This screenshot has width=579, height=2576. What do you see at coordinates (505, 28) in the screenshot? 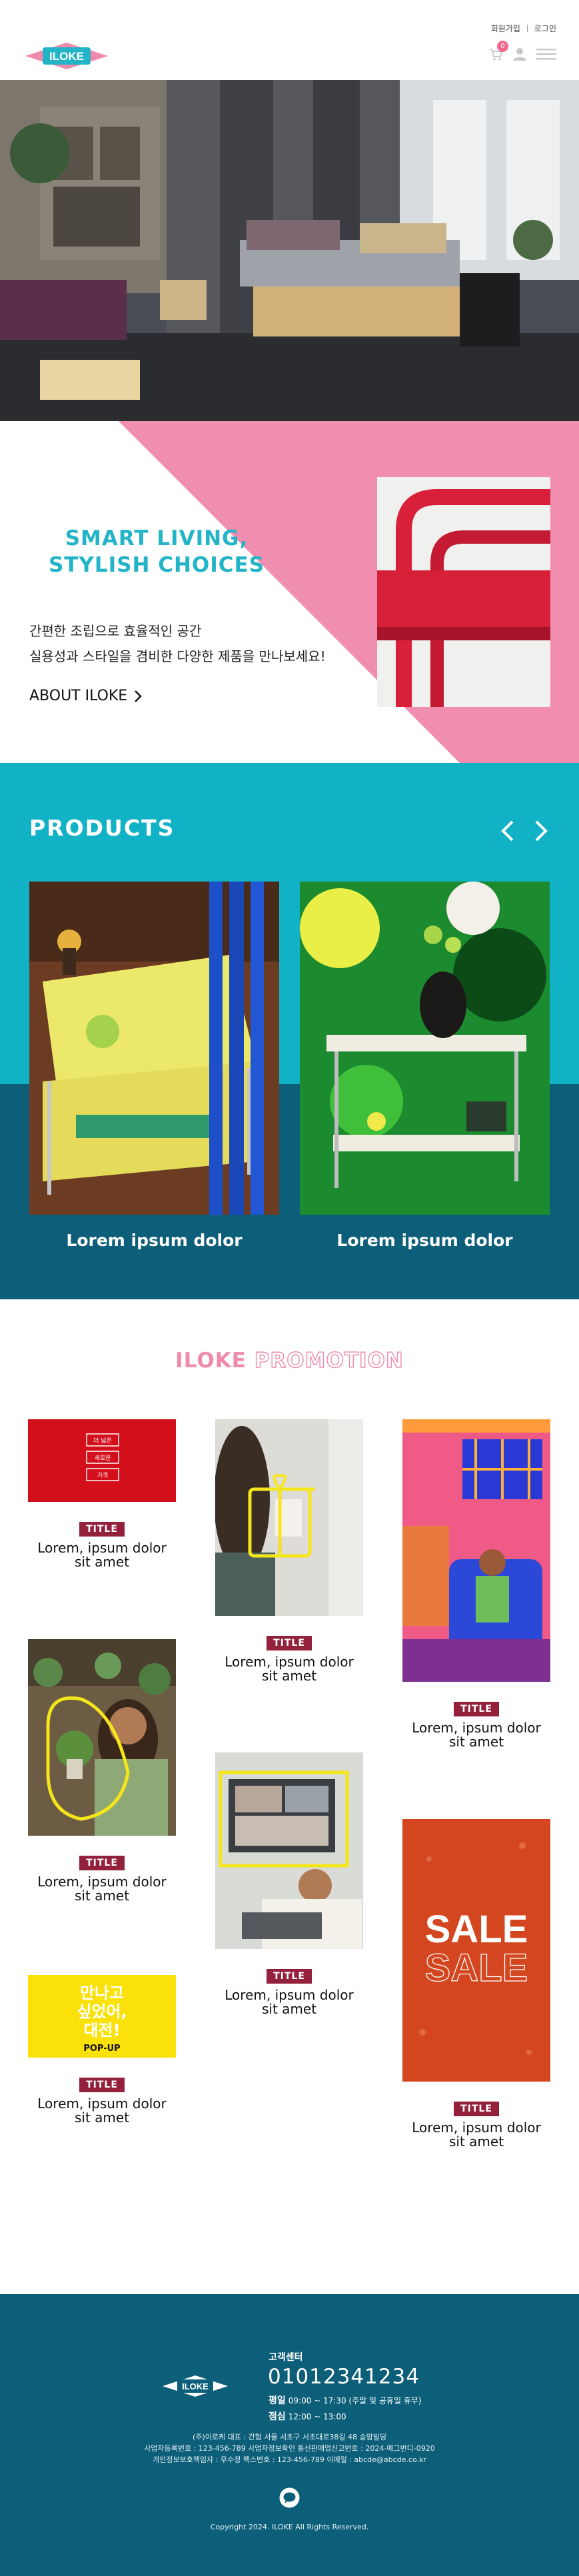
I see `signup-link: 회원가입` at bounding box center [505, 28].